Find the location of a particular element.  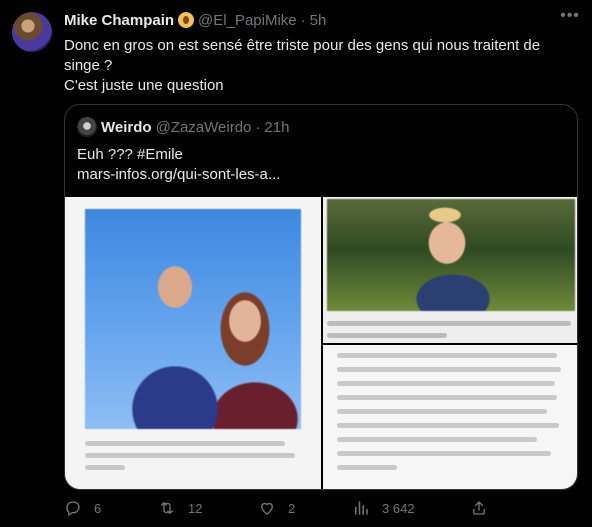

tweet-text-line: C'est juste une question is located at coordinates (144, 85).